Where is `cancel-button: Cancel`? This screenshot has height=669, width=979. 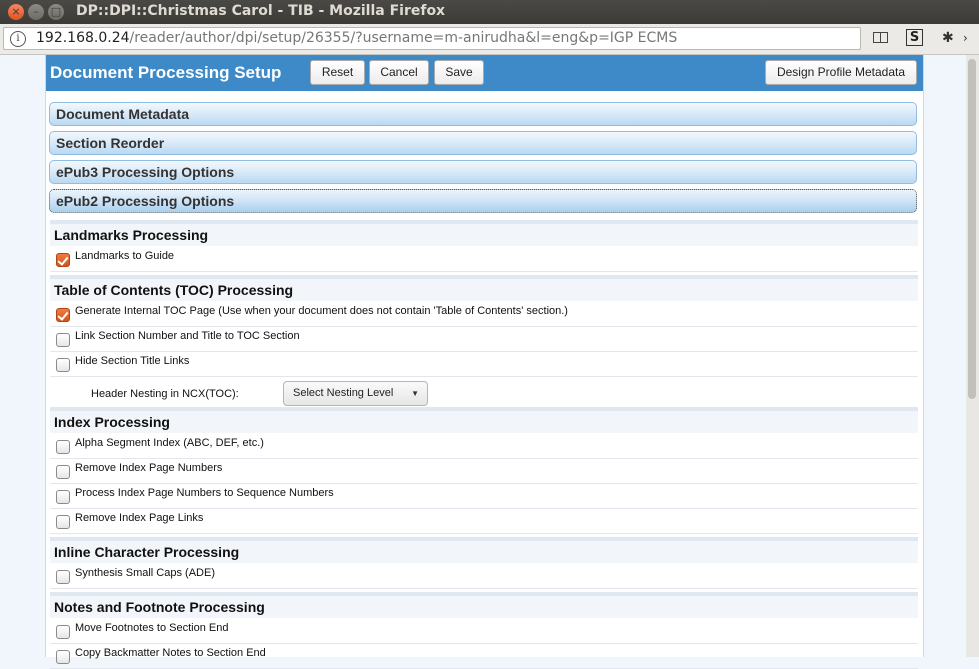 cancel-button: Cancel is located at coordinates (399, 72).